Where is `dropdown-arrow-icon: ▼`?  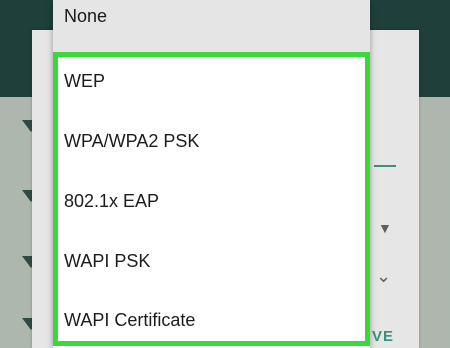
dropdown-arrow-icon: ▼ is located at coordinates (385, 228).